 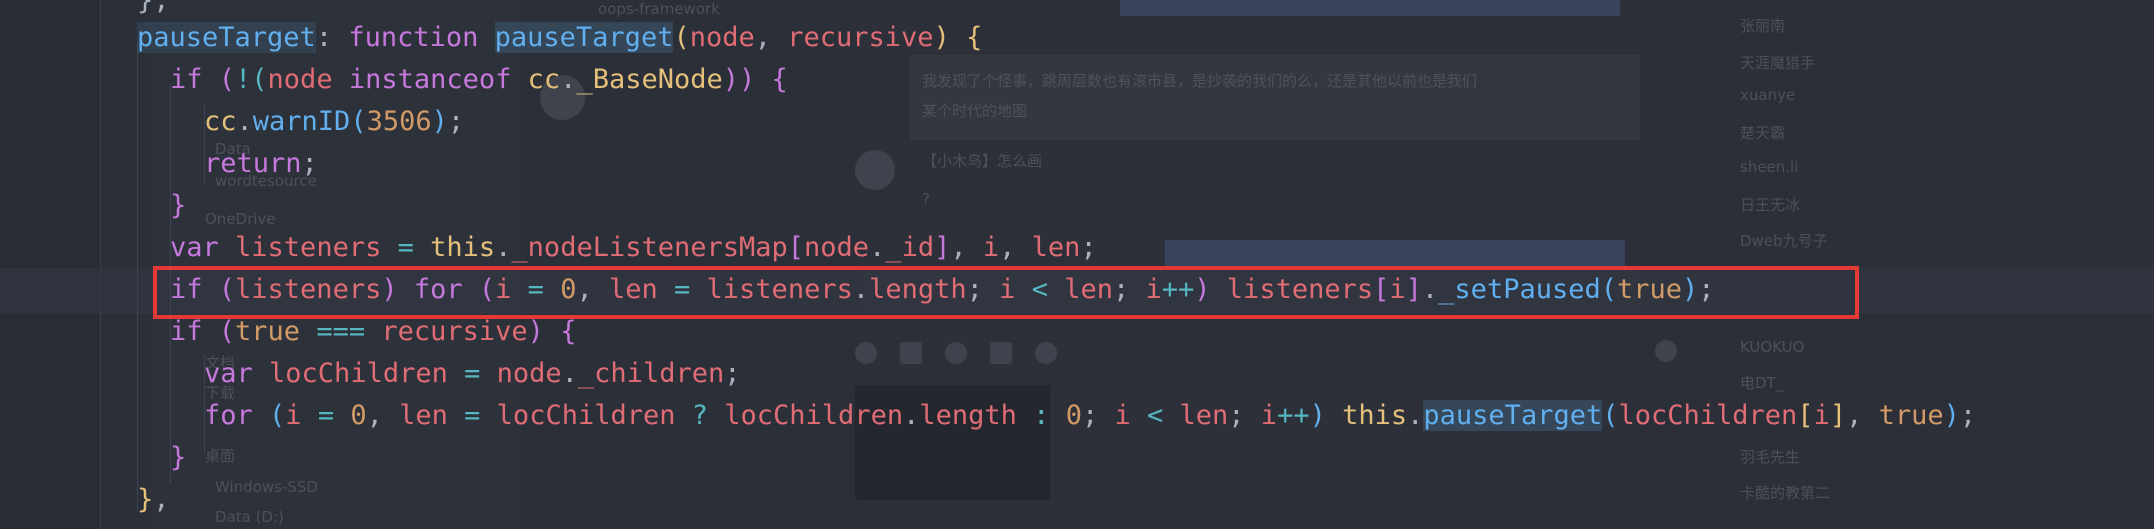 What do you see at coordinates (301, 121) in the screenshot?
I see `code-token: warnID` at bounding box center [301, 121].